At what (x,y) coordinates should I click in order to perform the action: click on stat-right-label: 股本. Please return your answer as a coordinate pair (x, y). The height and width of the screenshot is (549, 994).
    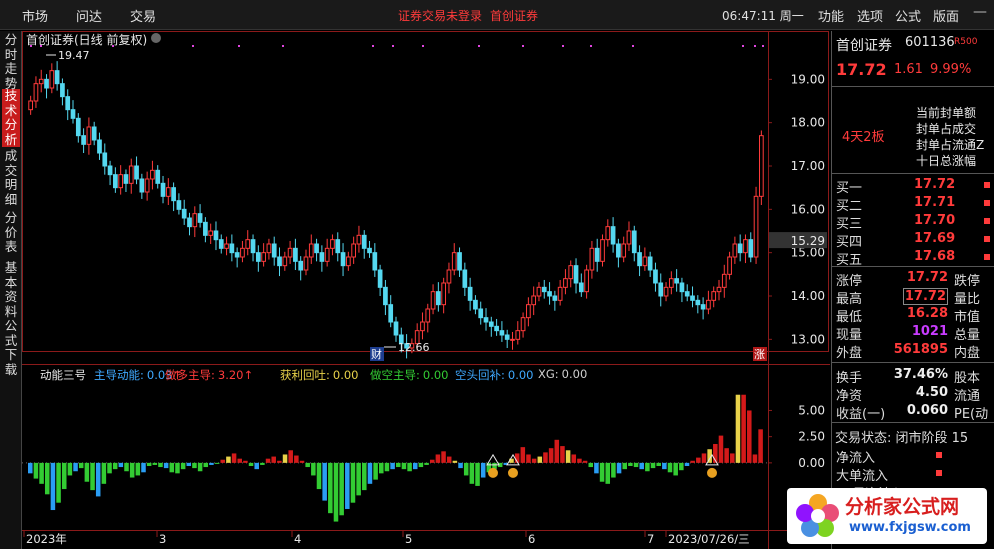
    Looking at the image, I should click on (967, 378).